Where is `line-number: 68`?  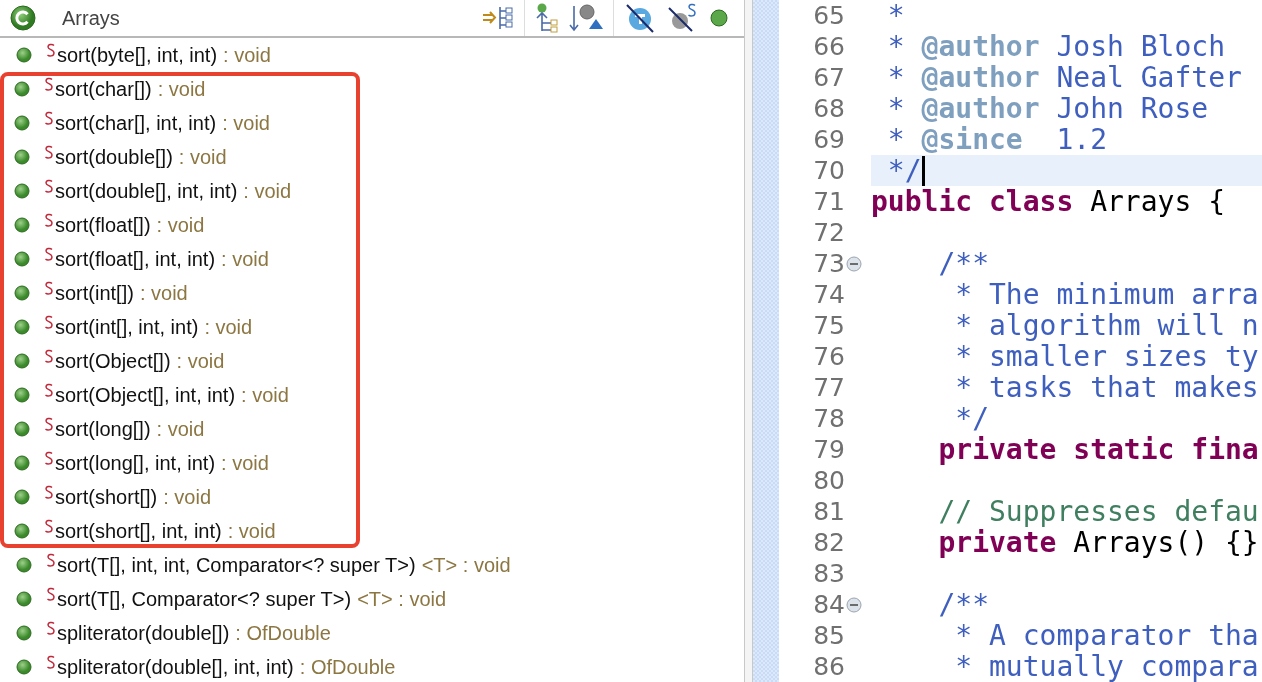
line-number: 68 is located at coordinates (828, 108).